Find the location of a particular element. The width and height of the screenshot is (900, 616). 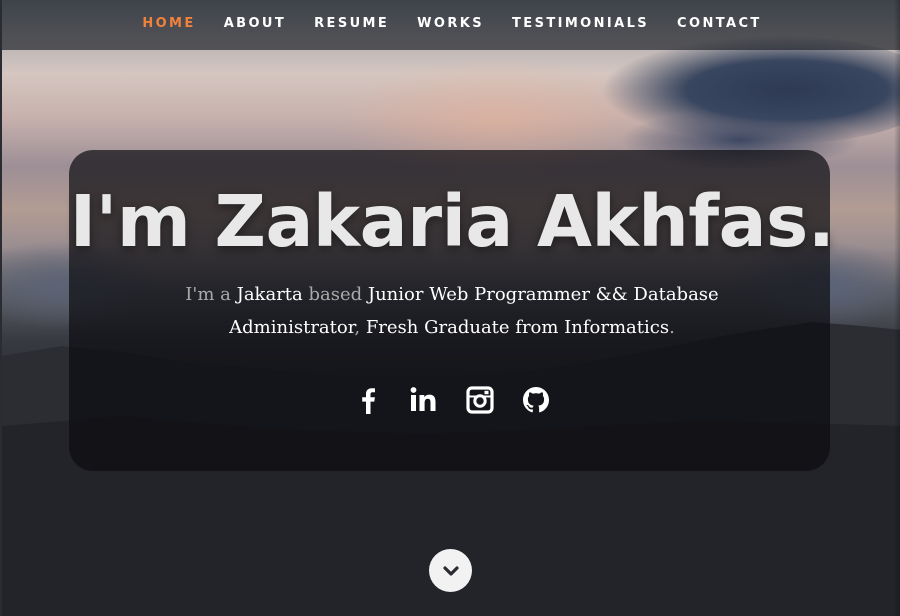

facebook-link is located at coordinates (368, 400).